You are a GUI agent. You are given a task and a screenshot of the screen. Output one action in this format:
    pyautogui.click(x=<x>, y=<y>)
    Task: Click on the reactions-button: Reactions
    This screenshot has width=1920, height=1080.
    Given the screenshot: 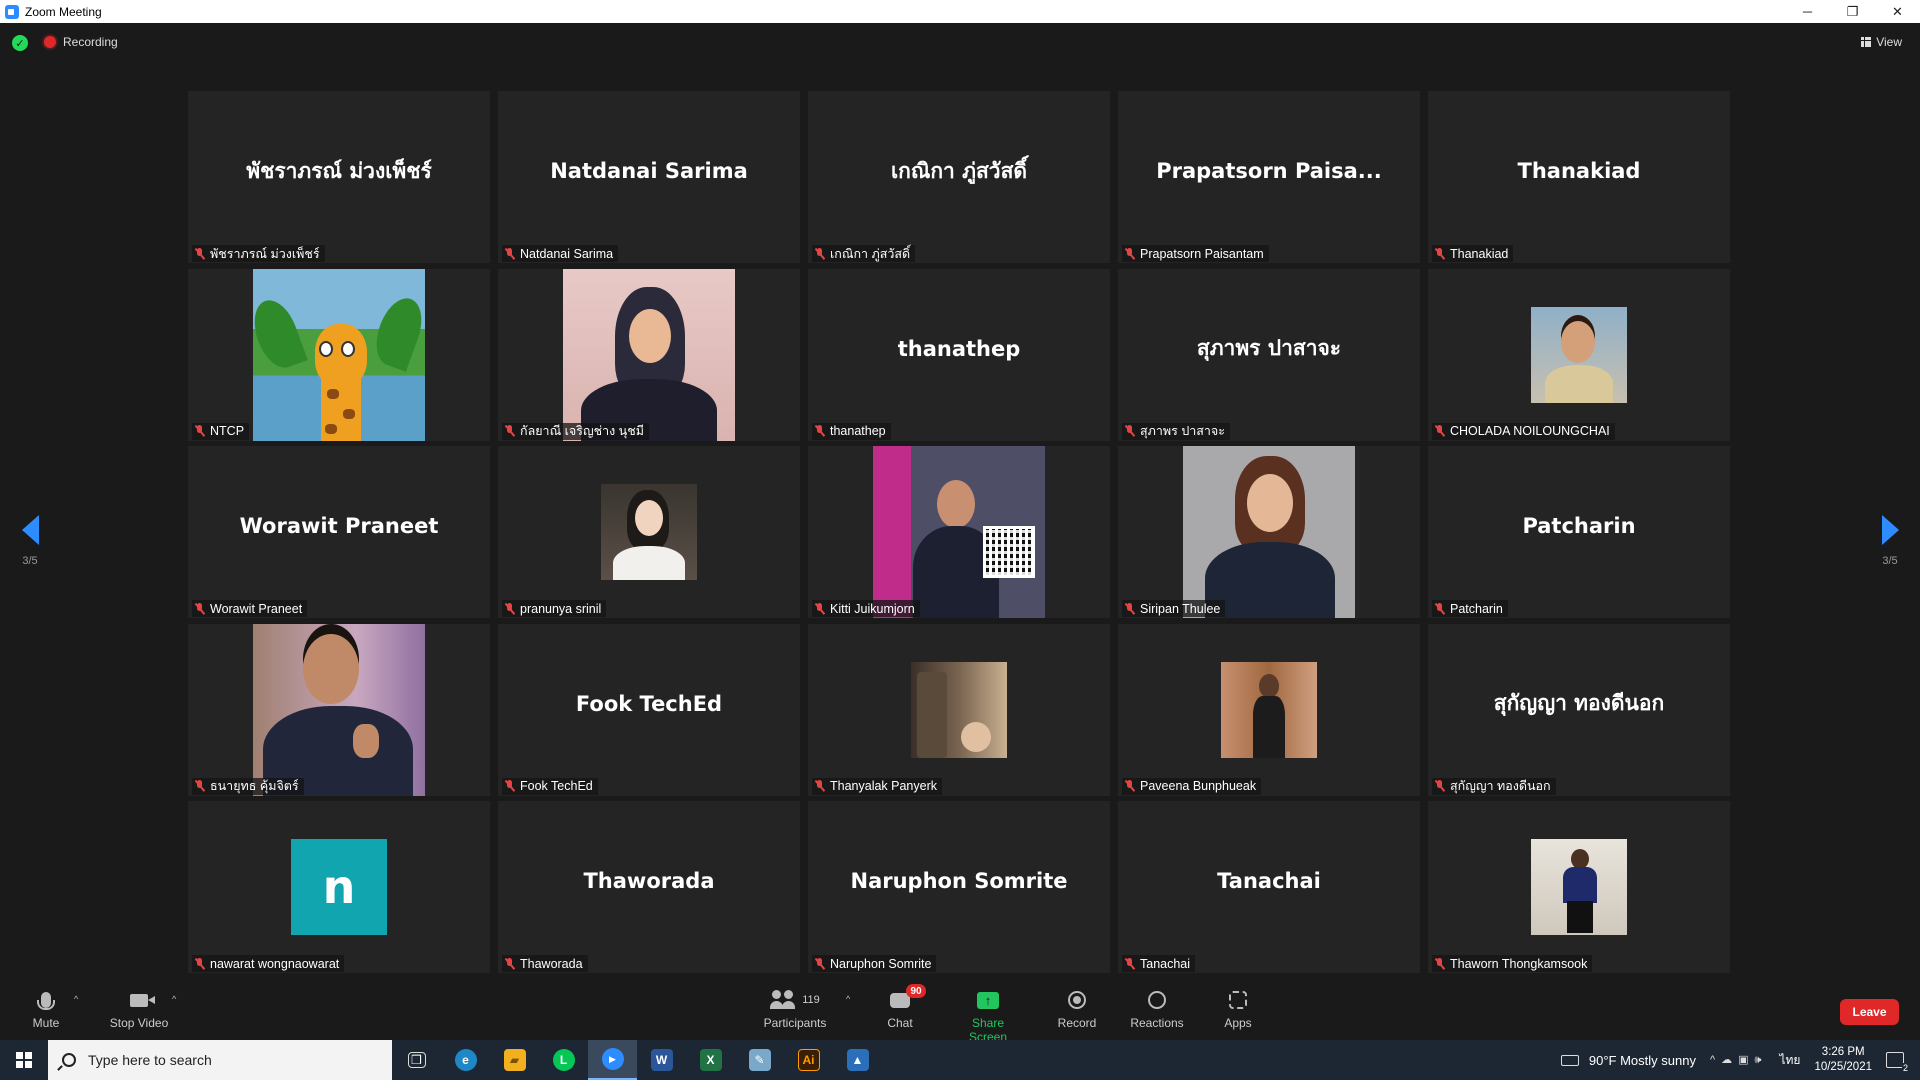 What is the action you would take?
    pyautogui.click(x=1157, y=1009)
    